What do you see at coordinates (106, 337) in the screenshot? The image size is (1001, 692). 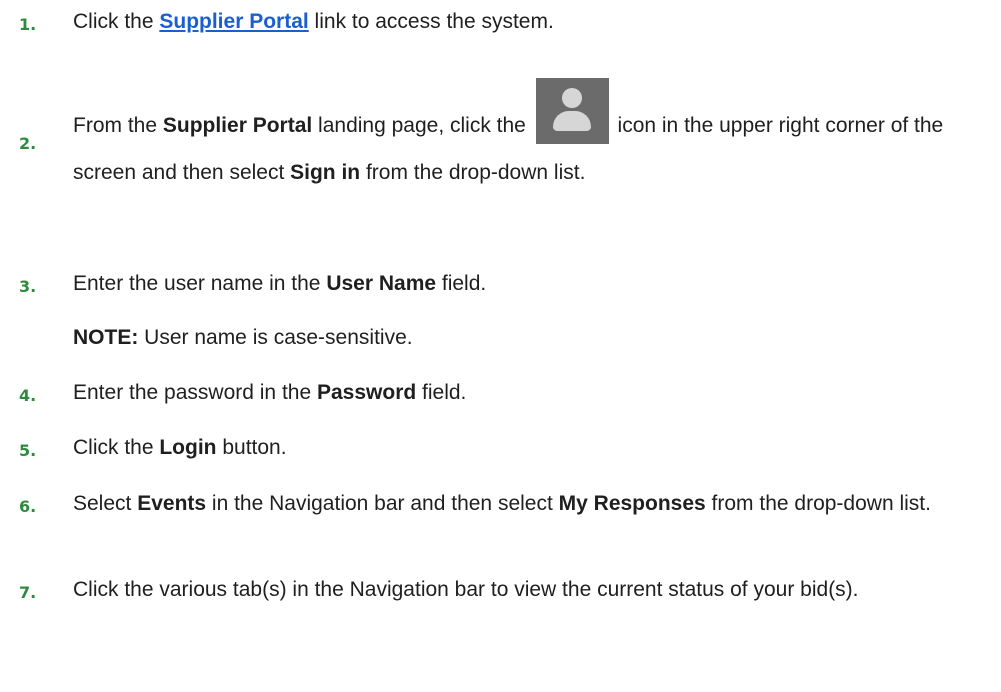 I see `note-label: NOTE:` at bounding box center [106, 337].